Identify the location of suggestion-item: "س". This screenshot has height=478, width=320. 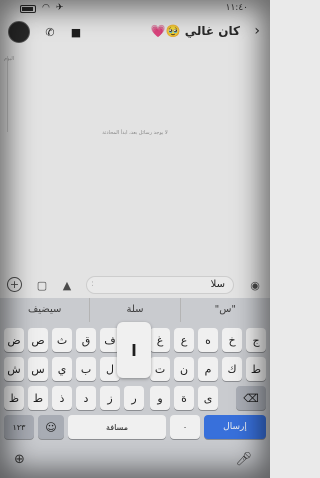
(225, 310).